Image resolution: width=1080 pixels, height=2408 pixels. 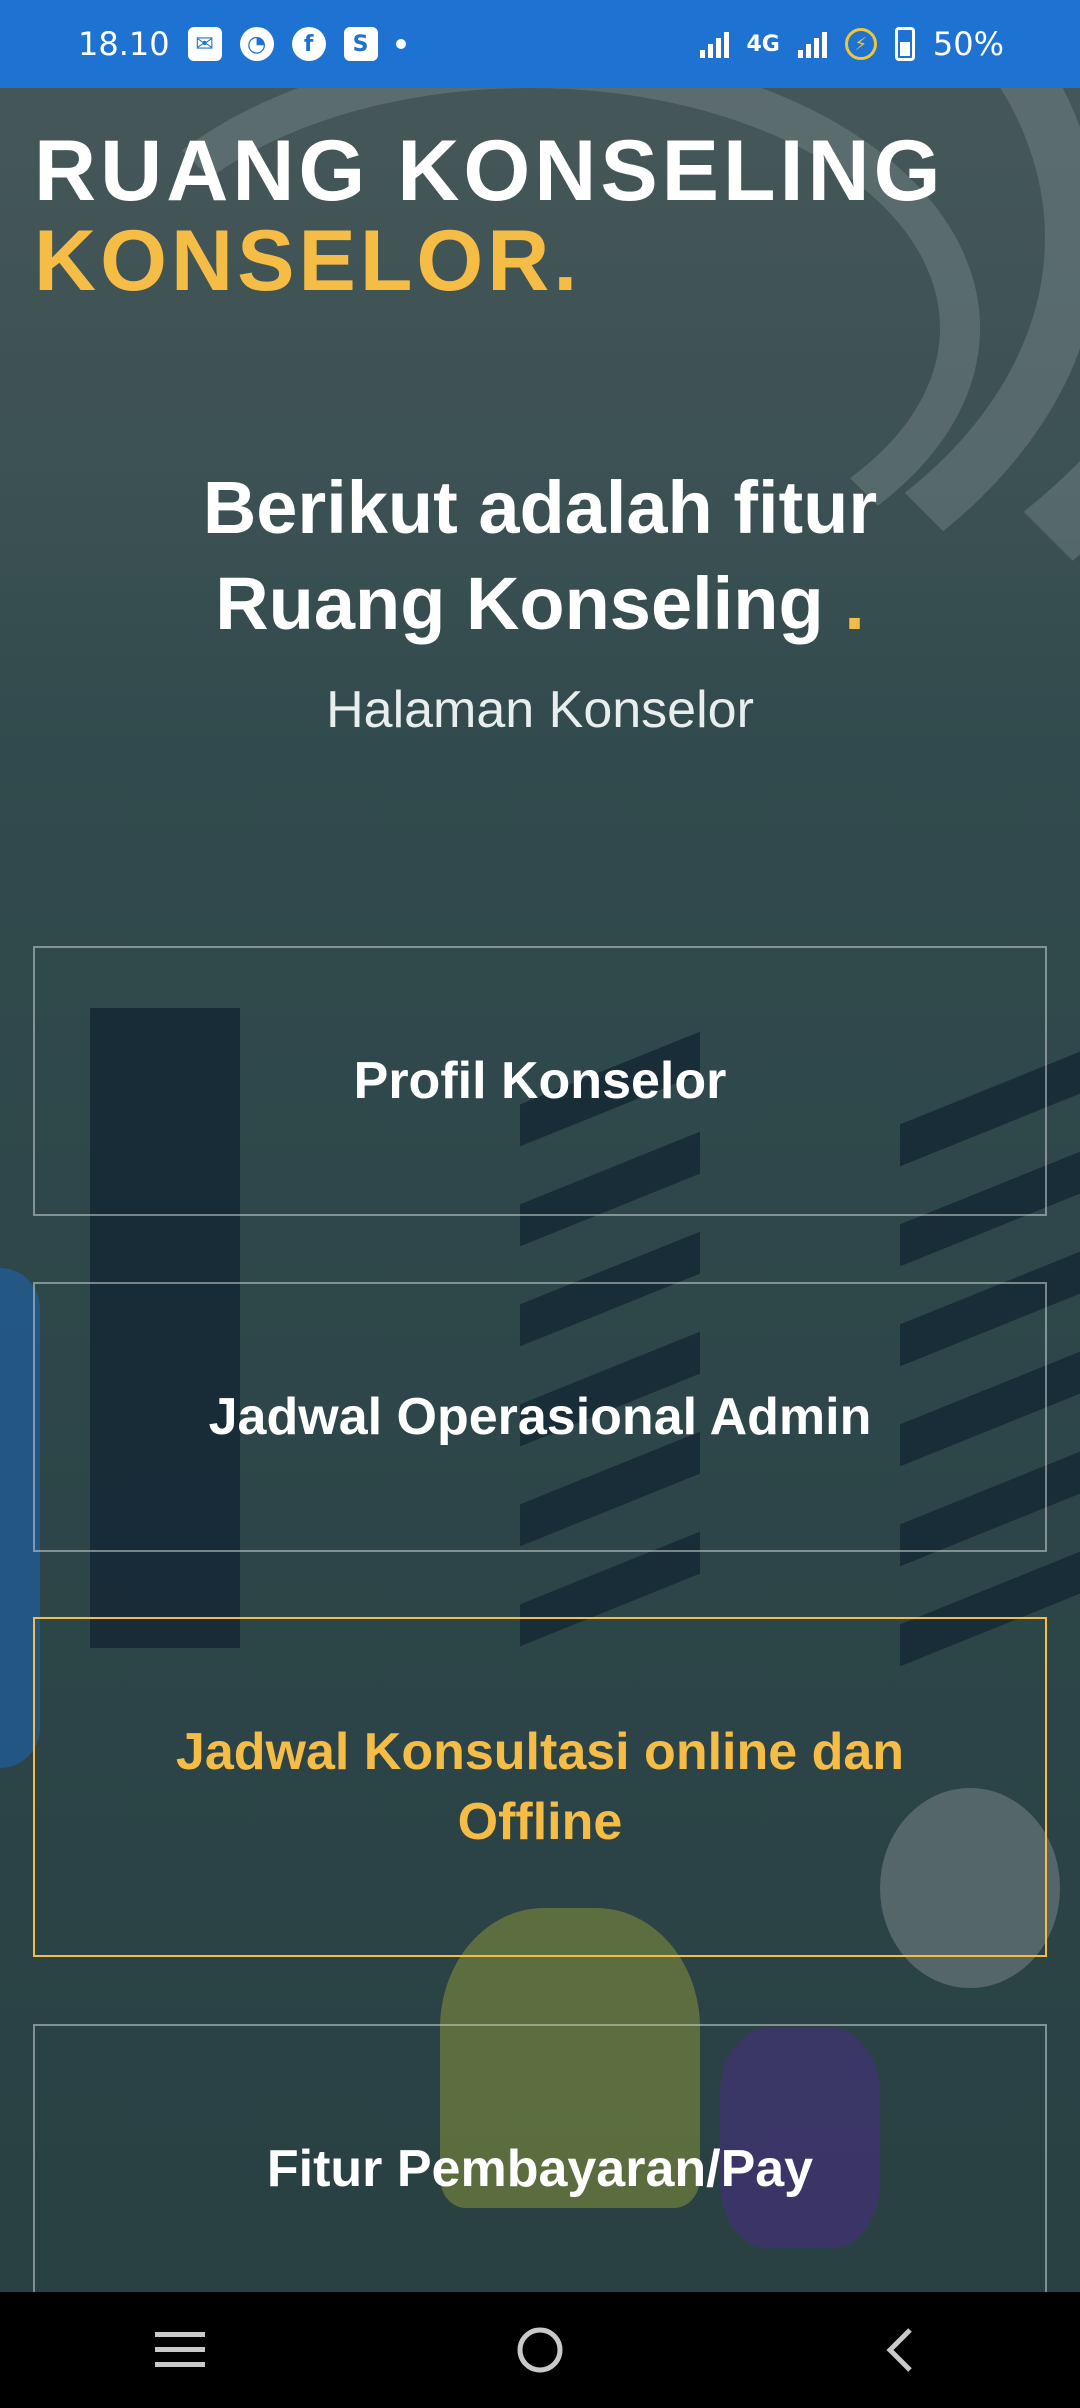 What do you see at coordinates (540, 1787) in the screenshot?
I see `jadwal-konsultasi-button: Jadwal Konsultasi online dan Offline` at bounding box center [540, 1787].